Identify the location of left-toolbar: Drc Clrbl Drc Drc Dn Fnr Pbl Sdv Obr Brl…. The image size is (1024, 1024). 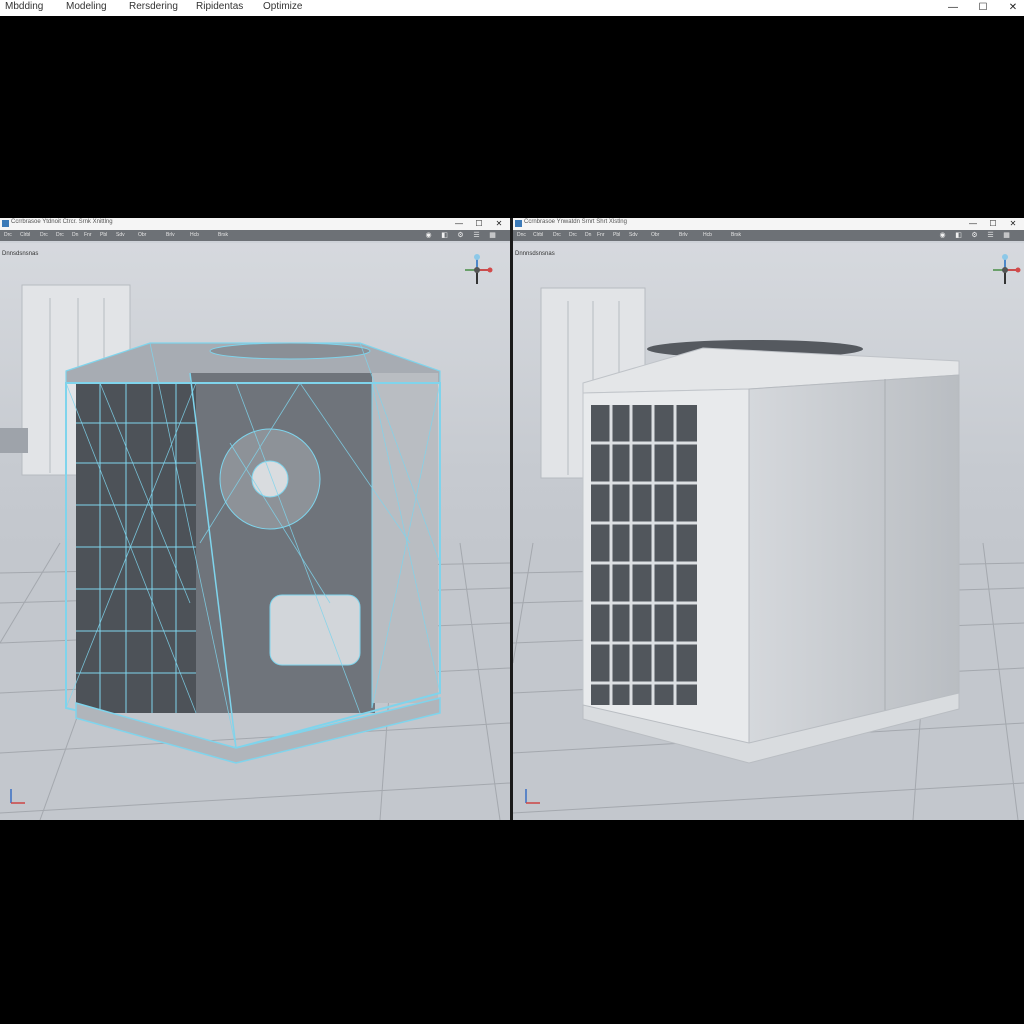
(255, 235).